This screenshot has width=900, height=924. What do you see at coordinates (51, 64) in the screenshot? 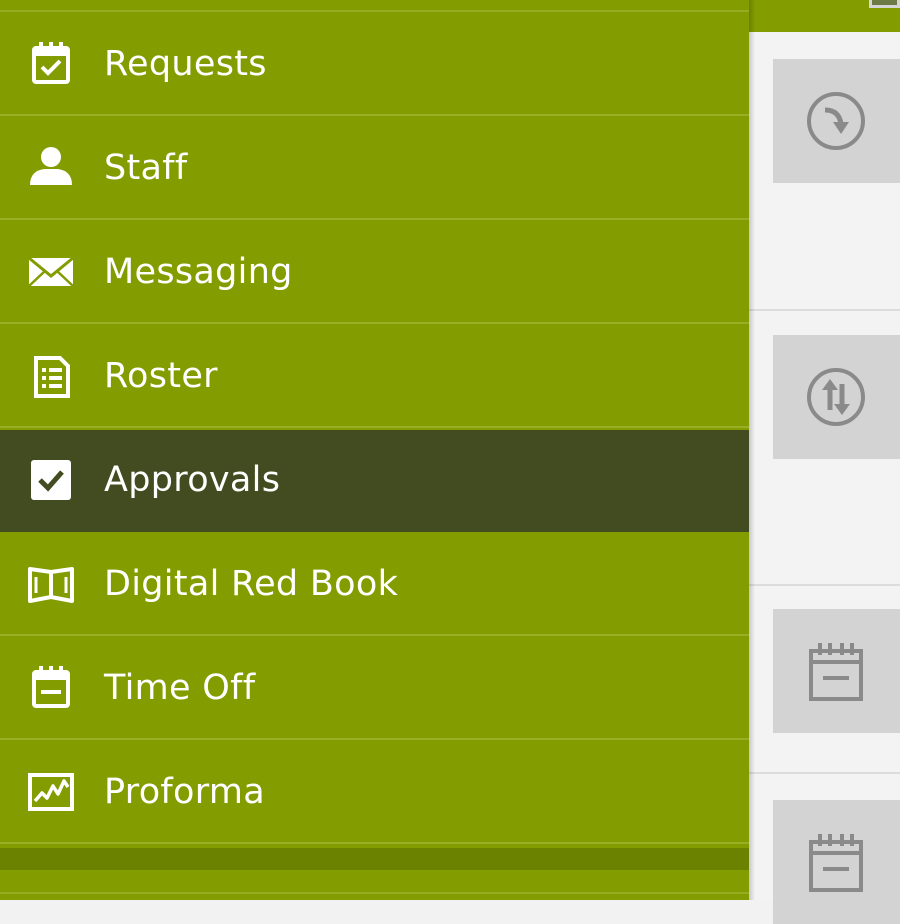
I see `calendar-check-icon` at bounding box center [51, 64].